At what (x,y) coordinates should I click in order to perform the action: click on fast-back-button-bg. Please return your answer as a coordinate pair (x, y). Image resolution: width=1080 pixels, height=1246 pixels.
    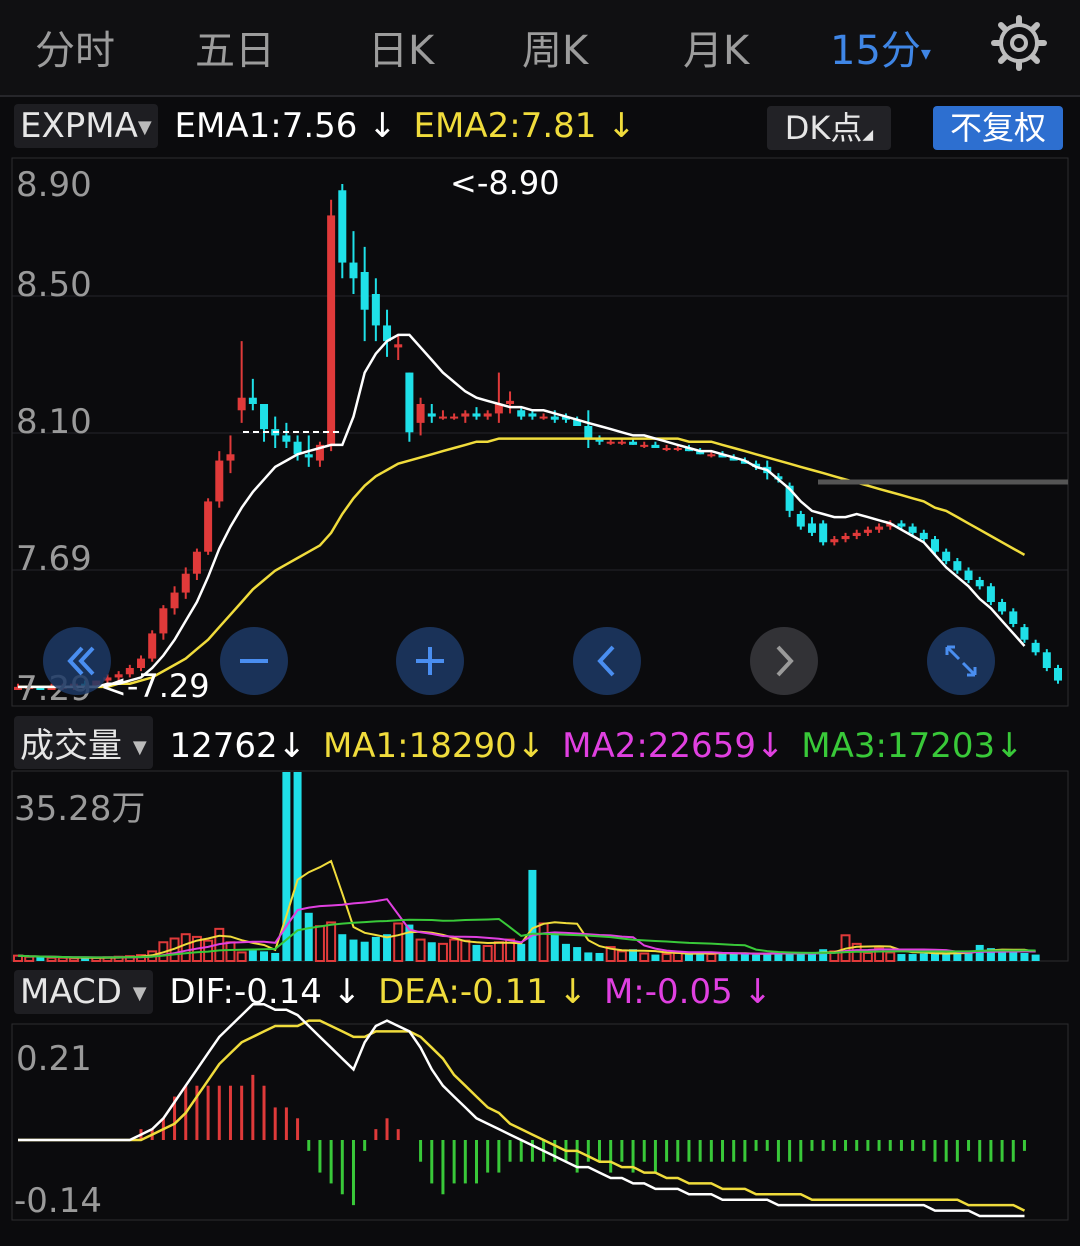
    Looking at the image, I should click on (77, 661).